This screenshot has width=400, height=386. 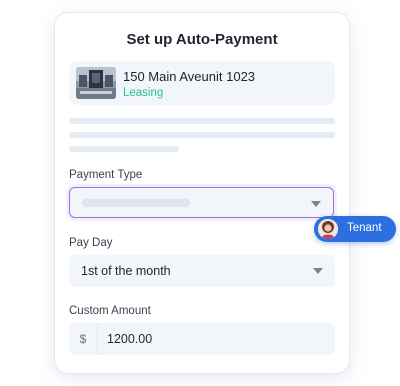 I want to click on user-avatar-icon, so click(x=328, y=229).